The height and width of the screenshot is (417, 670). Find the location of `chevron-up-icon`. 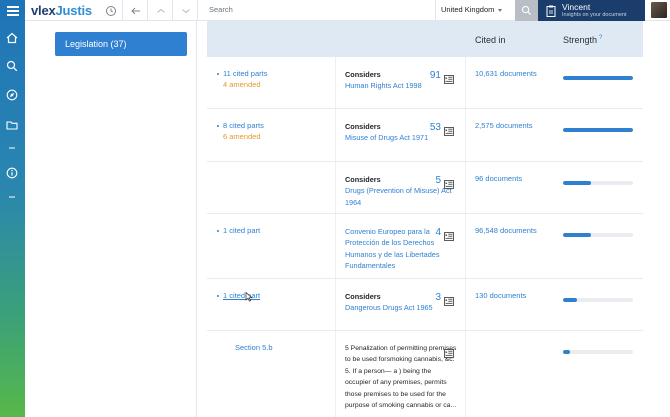

chevron-up-icon is located at coordinates (161, 10).